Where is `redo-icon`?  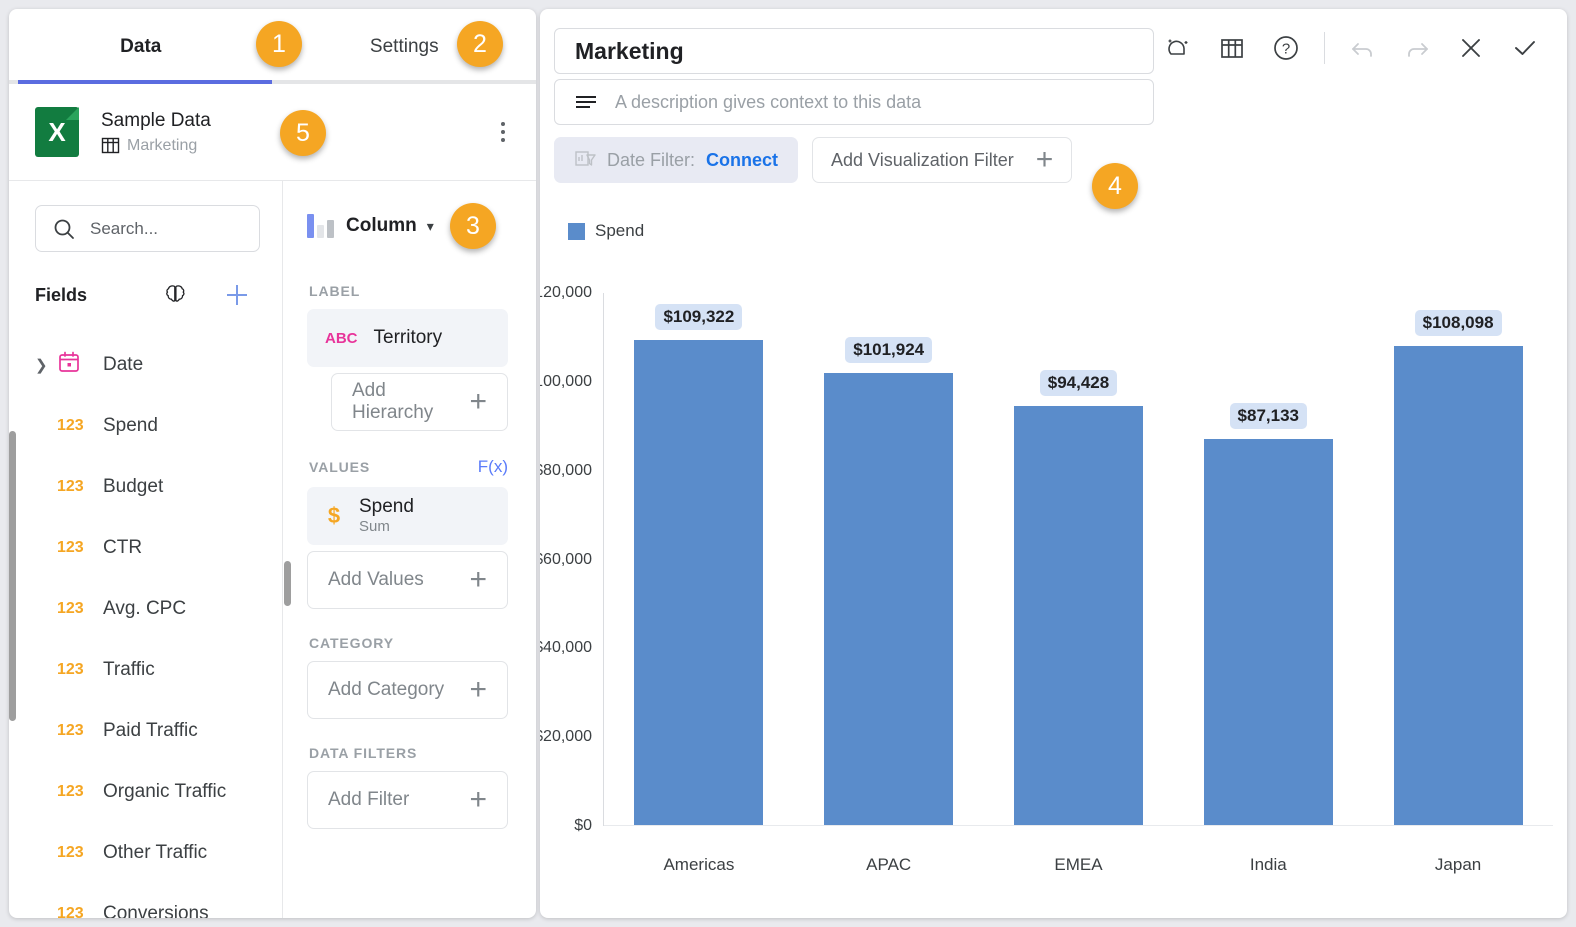 redo-icon is located at coordinates (1417, 48).